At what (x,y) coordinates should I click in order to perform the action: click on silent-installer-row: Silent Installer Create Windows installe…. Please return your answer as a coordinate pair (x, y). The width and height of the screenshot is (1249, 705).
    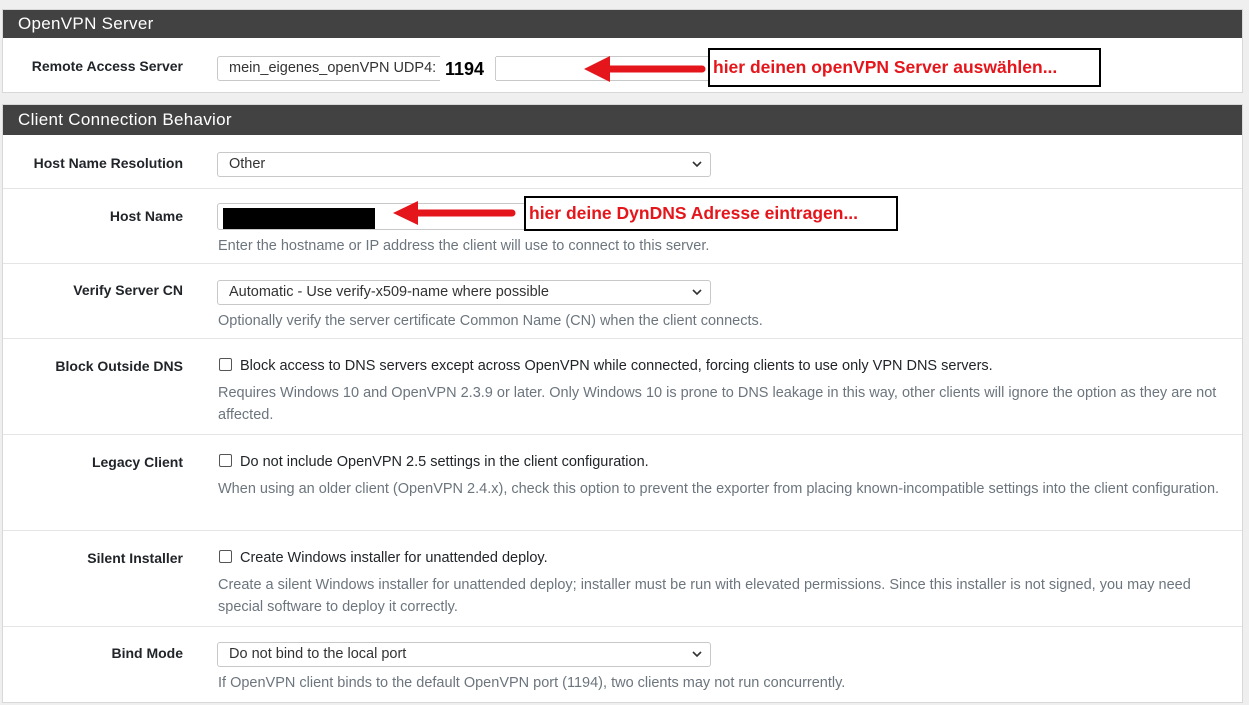
    Looking at the image, I should click on (622, 579).